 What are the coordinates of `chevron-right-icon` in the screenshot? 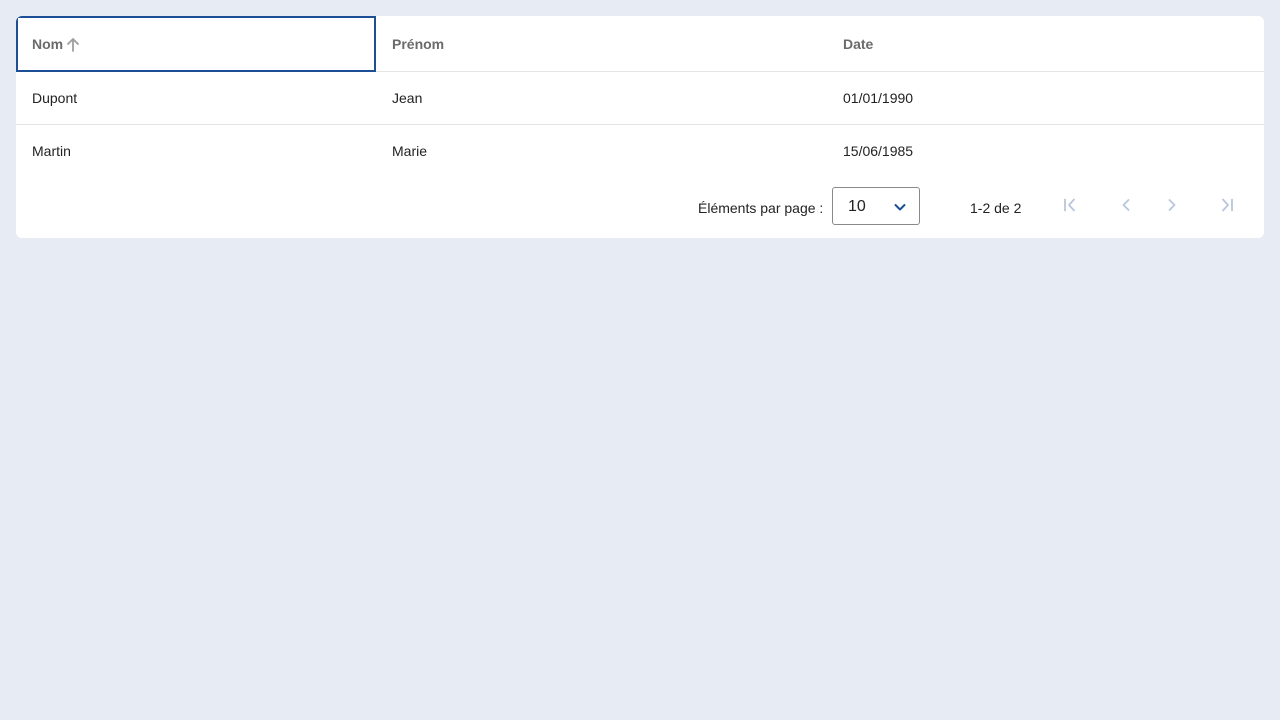 It's located at (1172, 206).